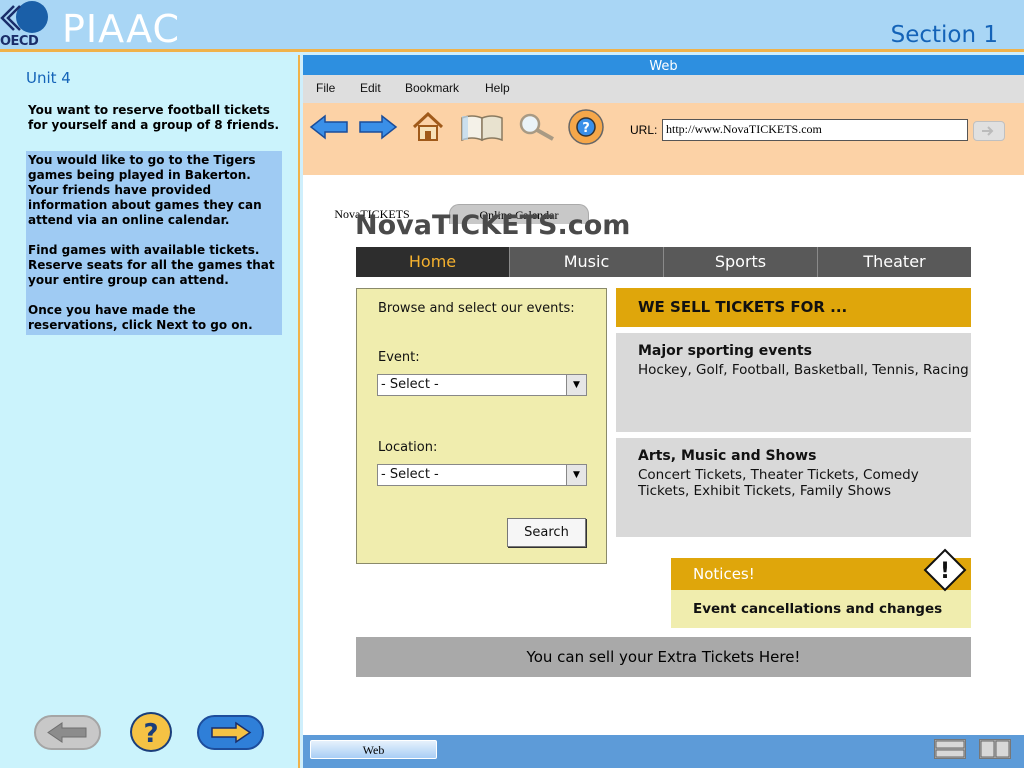 The width and height of the screenshot is (1024, 768). What do you see at coordinates (378, 127) in the screenshot?
I see `forward-arrow-icon` at bounding box center [378, 127].